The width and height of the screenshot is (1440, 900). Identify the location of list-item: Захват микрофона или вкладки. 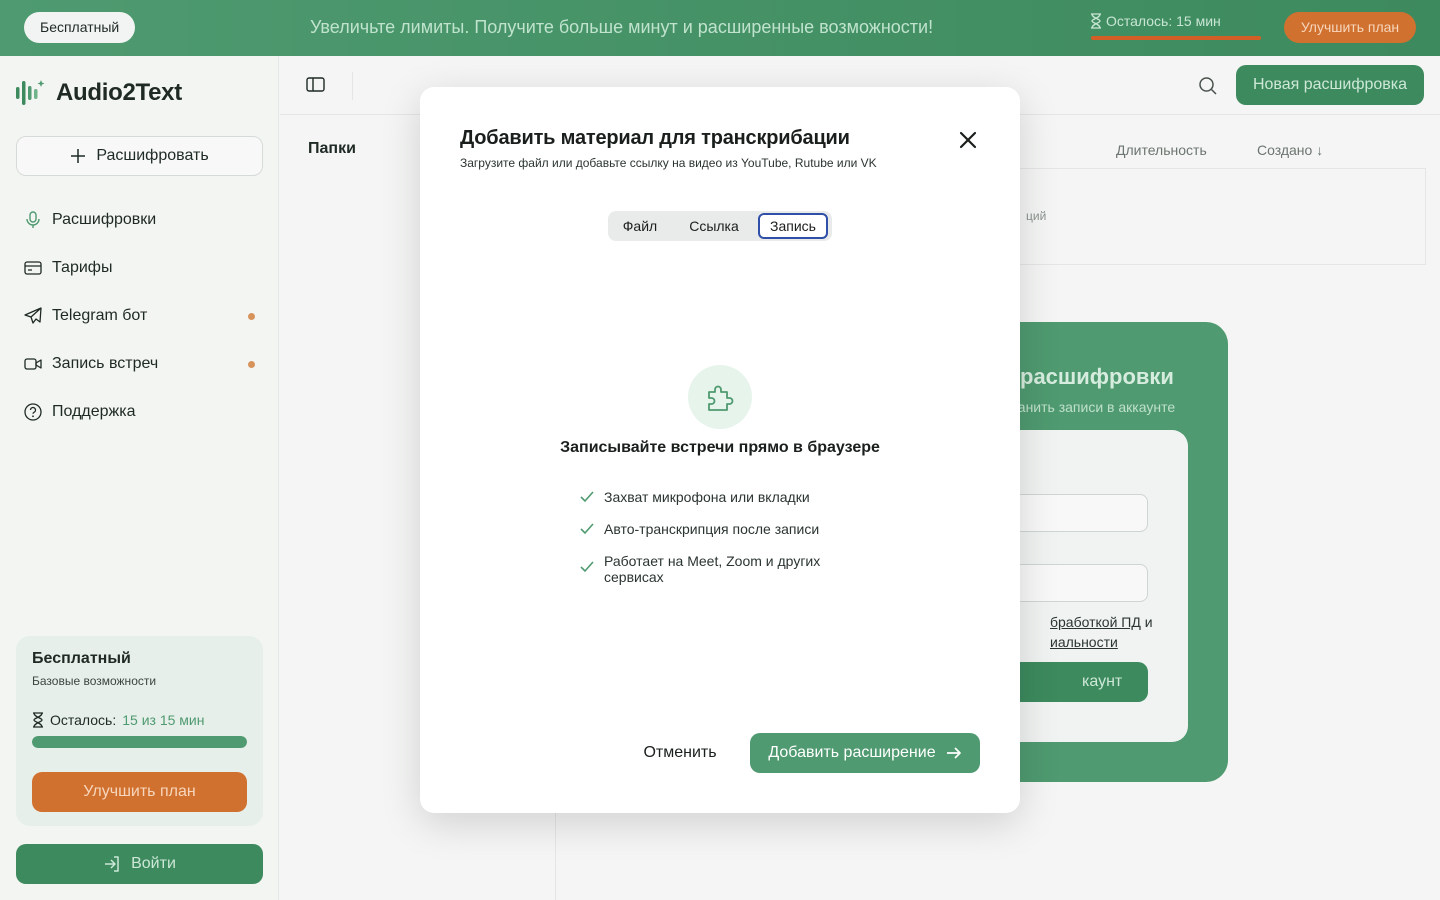
(720, 497).